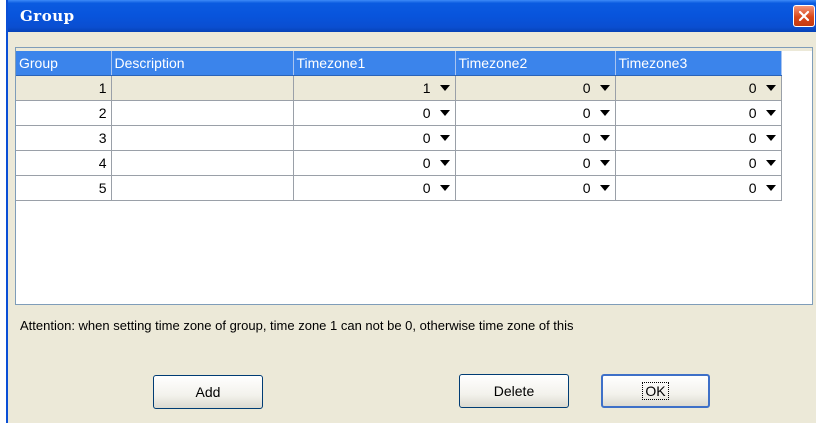  I want to click on ok-button-label: OK, so click(655, 391).